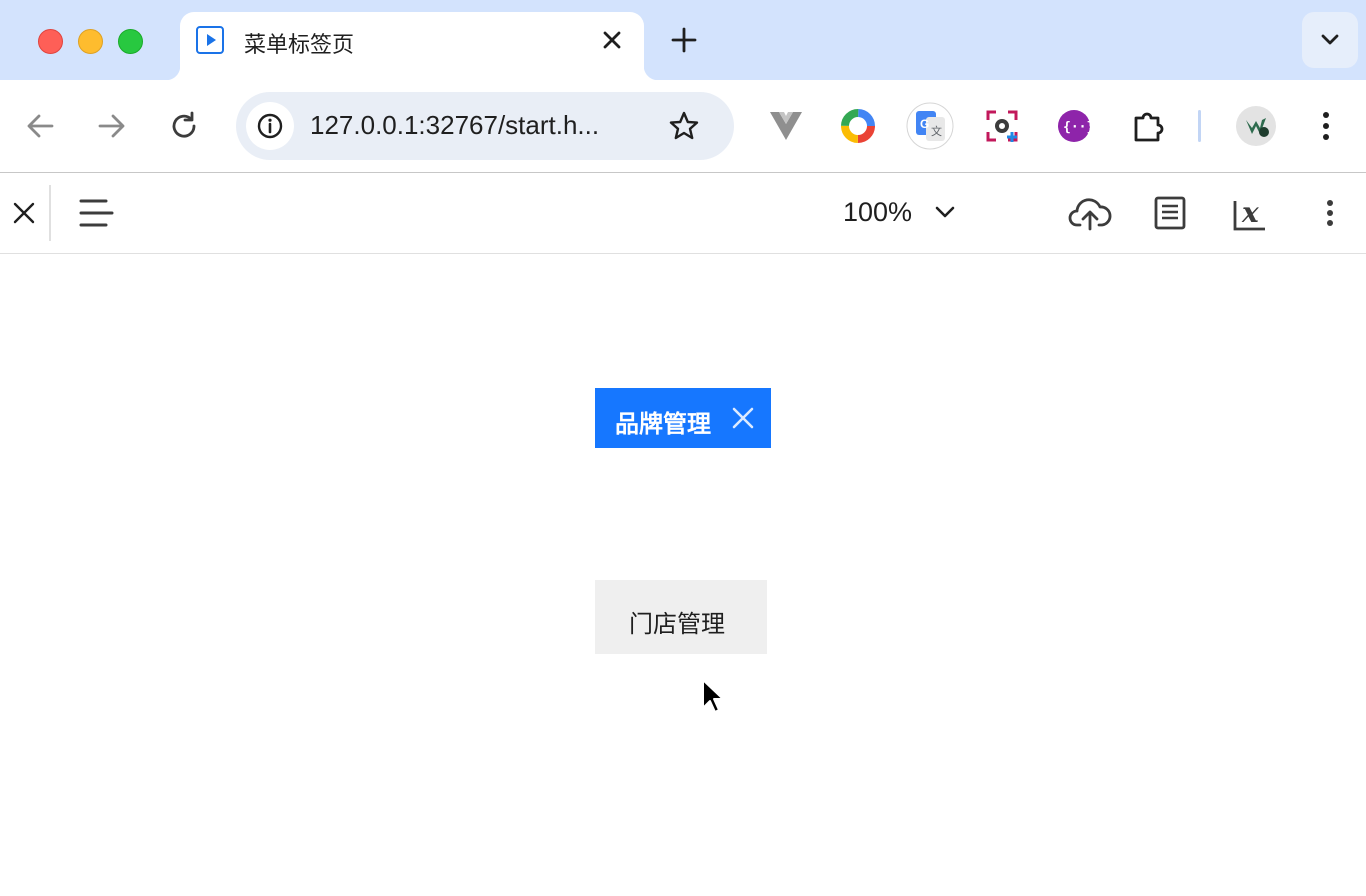 The image size is (1366, 896). Describe the element at coordinates (936, 131) in the screenshot. I see `svg-text: 文` at that location.